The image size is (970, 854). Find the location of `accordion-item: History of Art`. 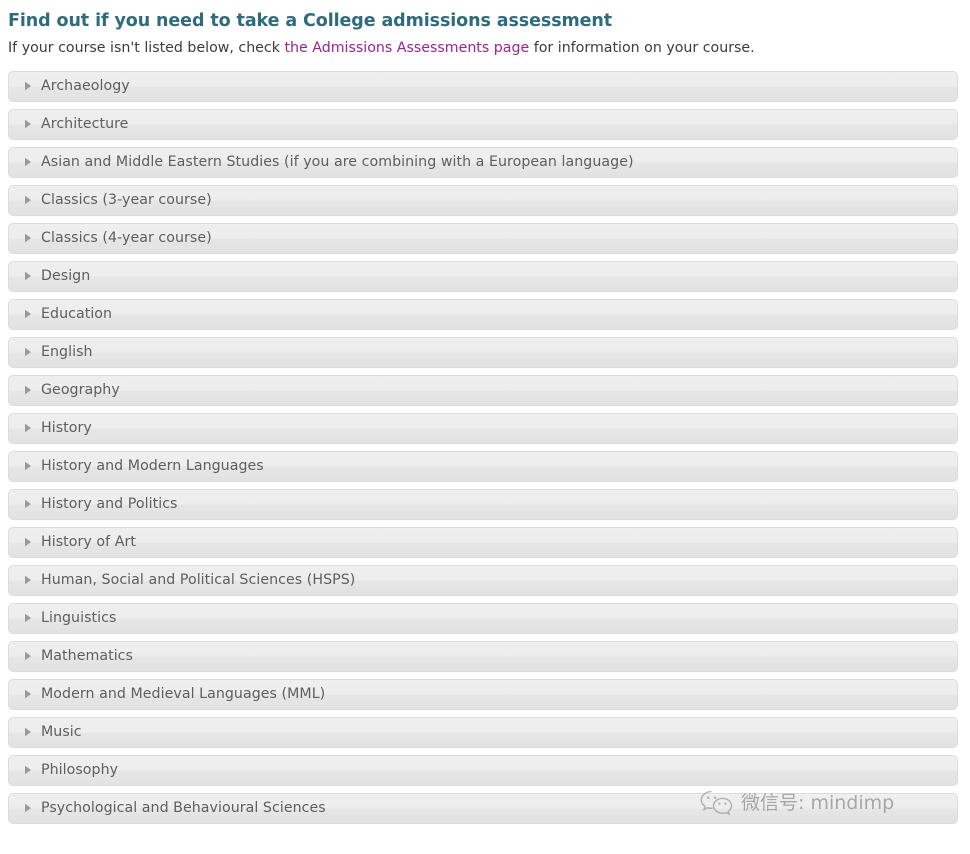

accordion-item: History of Art is located at coordinates (483, 542).